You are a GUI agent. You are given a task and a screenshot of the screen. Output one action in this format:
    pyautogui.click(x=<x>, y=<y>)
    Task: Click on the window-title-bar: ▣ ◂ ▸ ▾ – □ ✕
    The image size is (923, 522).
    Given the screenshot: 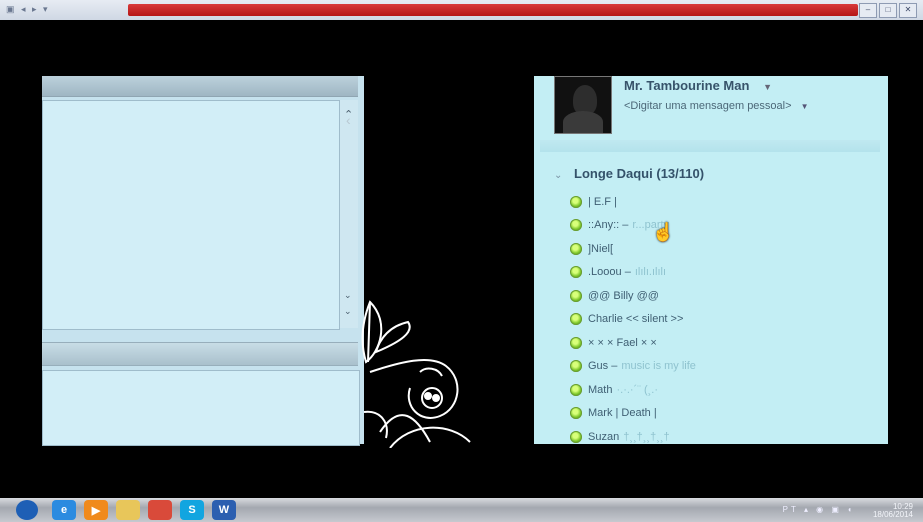 What is the action you would take?
    pyautogui.click(x=461, y=10)
    